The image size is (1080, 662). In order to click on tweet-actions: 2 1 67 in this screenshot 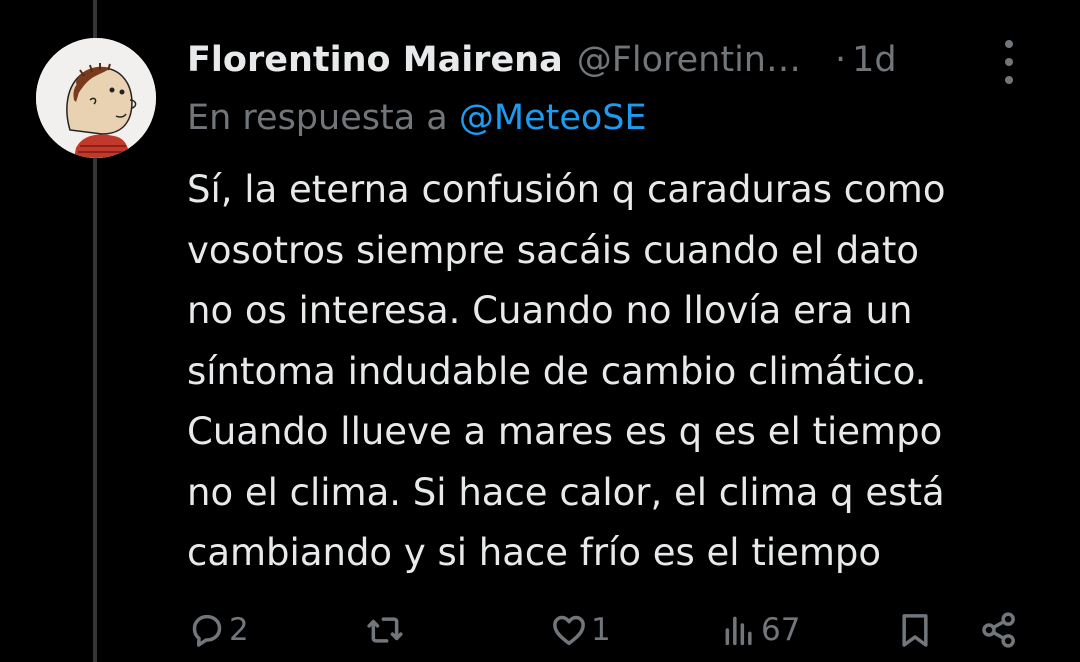, I will do `click(627, 630)`.